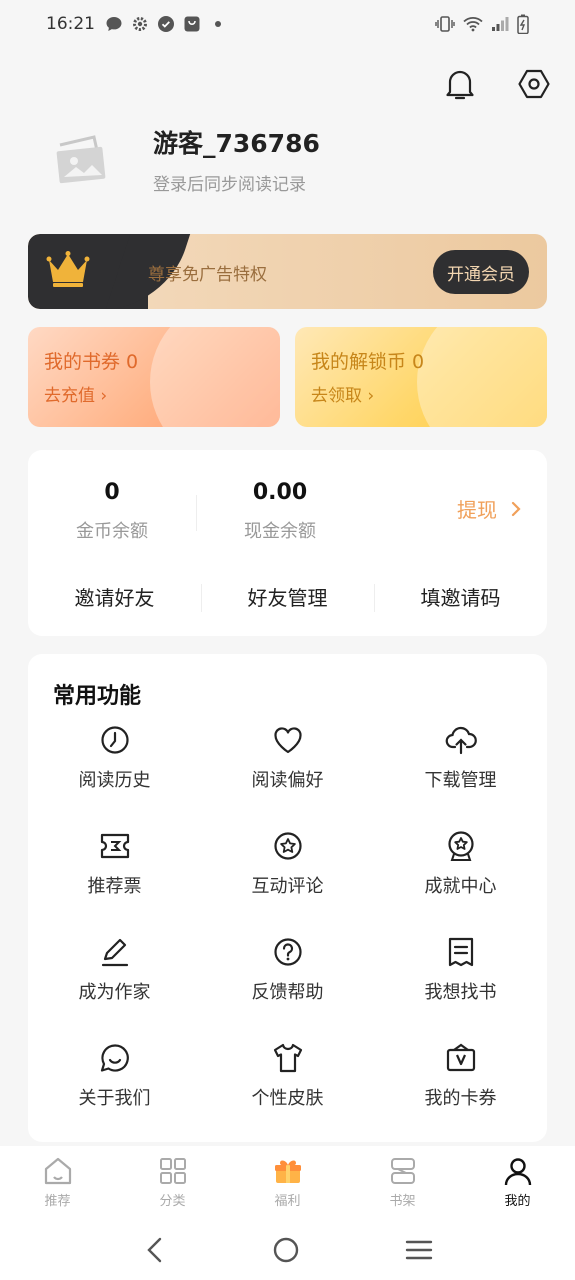 This screenshot has width=575, height=1280. What do you see at coordinates (192, 24) in the screenshot?
I see `bag-icon` at bounding box center [192, 24].